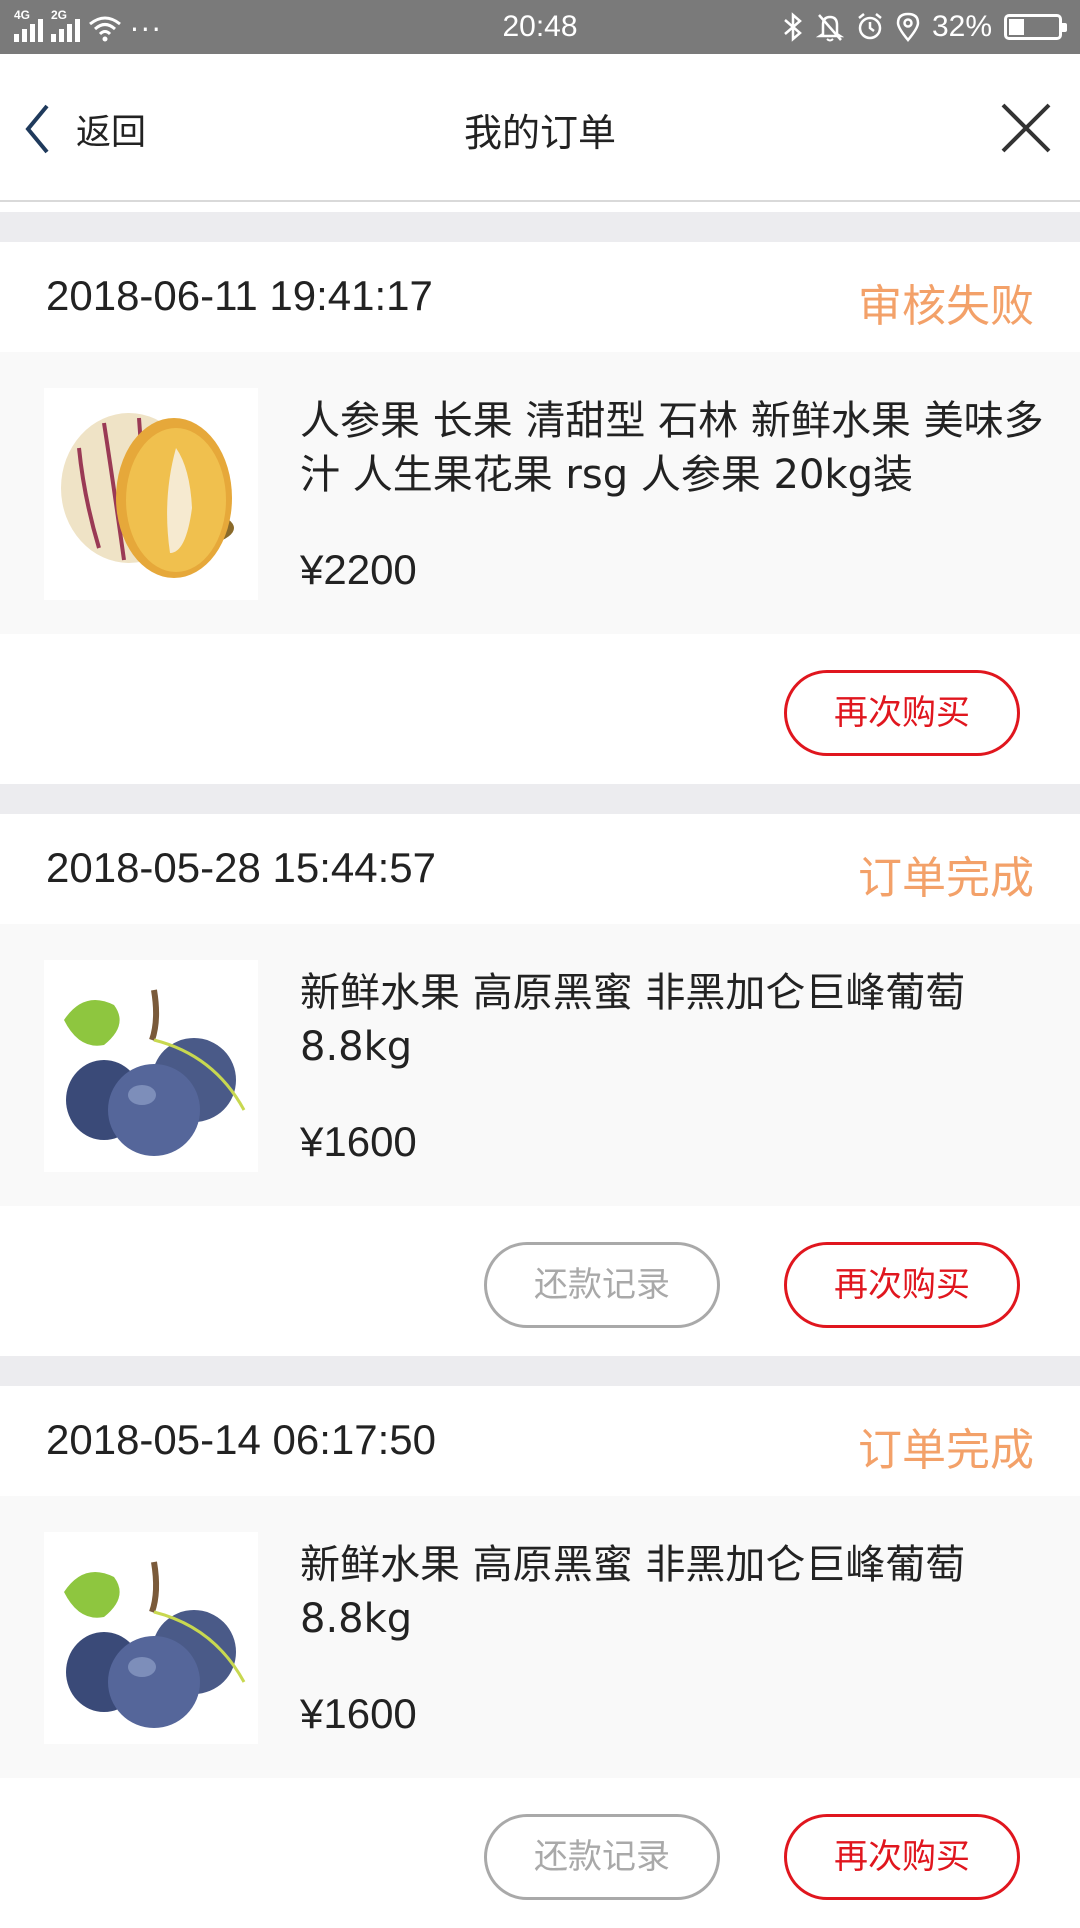 The image size is (1080, 1928). What do you see at coordinates (870, 26) in the screenshot?
I see `alarm-icon` at bounding box center [870, 26].